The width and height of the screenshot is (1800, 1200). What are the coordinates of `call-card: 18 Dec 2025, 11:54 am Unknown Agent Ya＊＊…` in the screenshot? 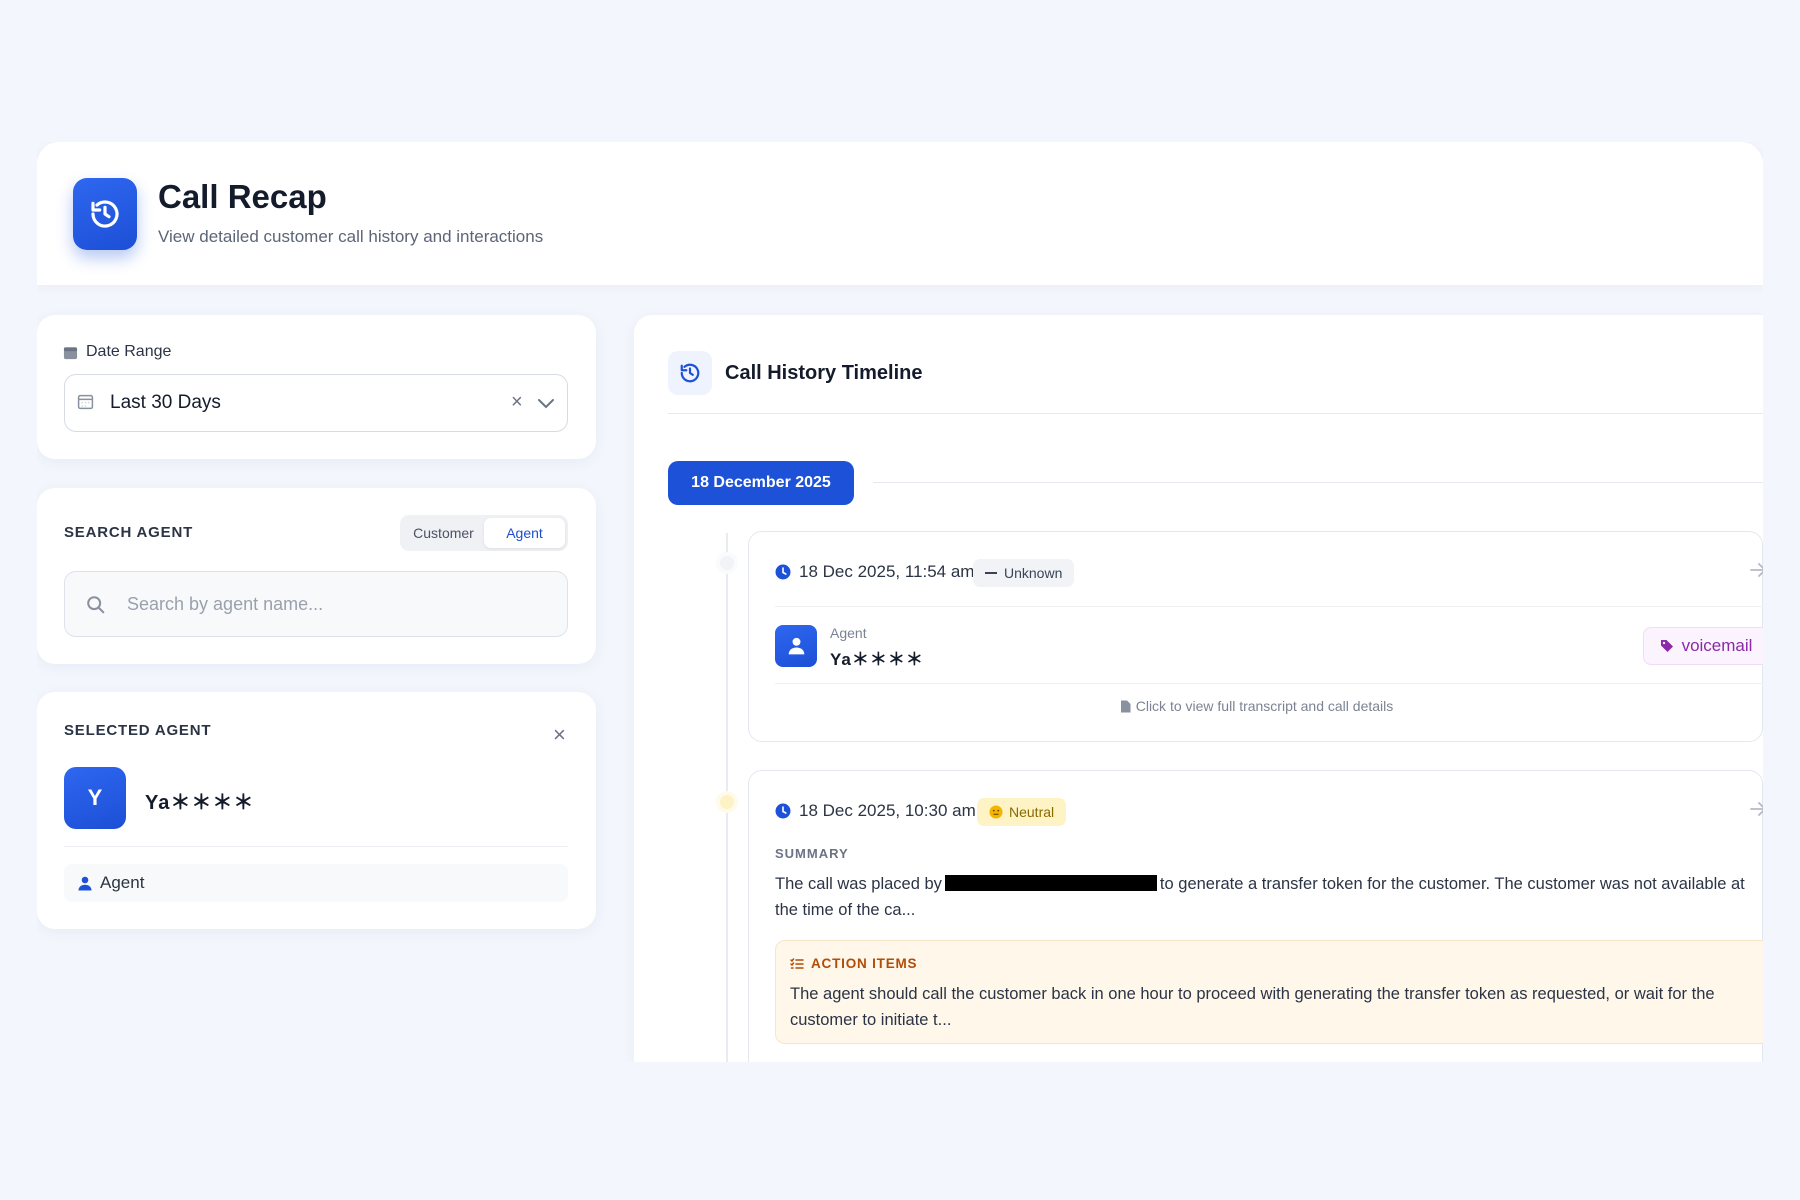 It's located at (1255, 636).